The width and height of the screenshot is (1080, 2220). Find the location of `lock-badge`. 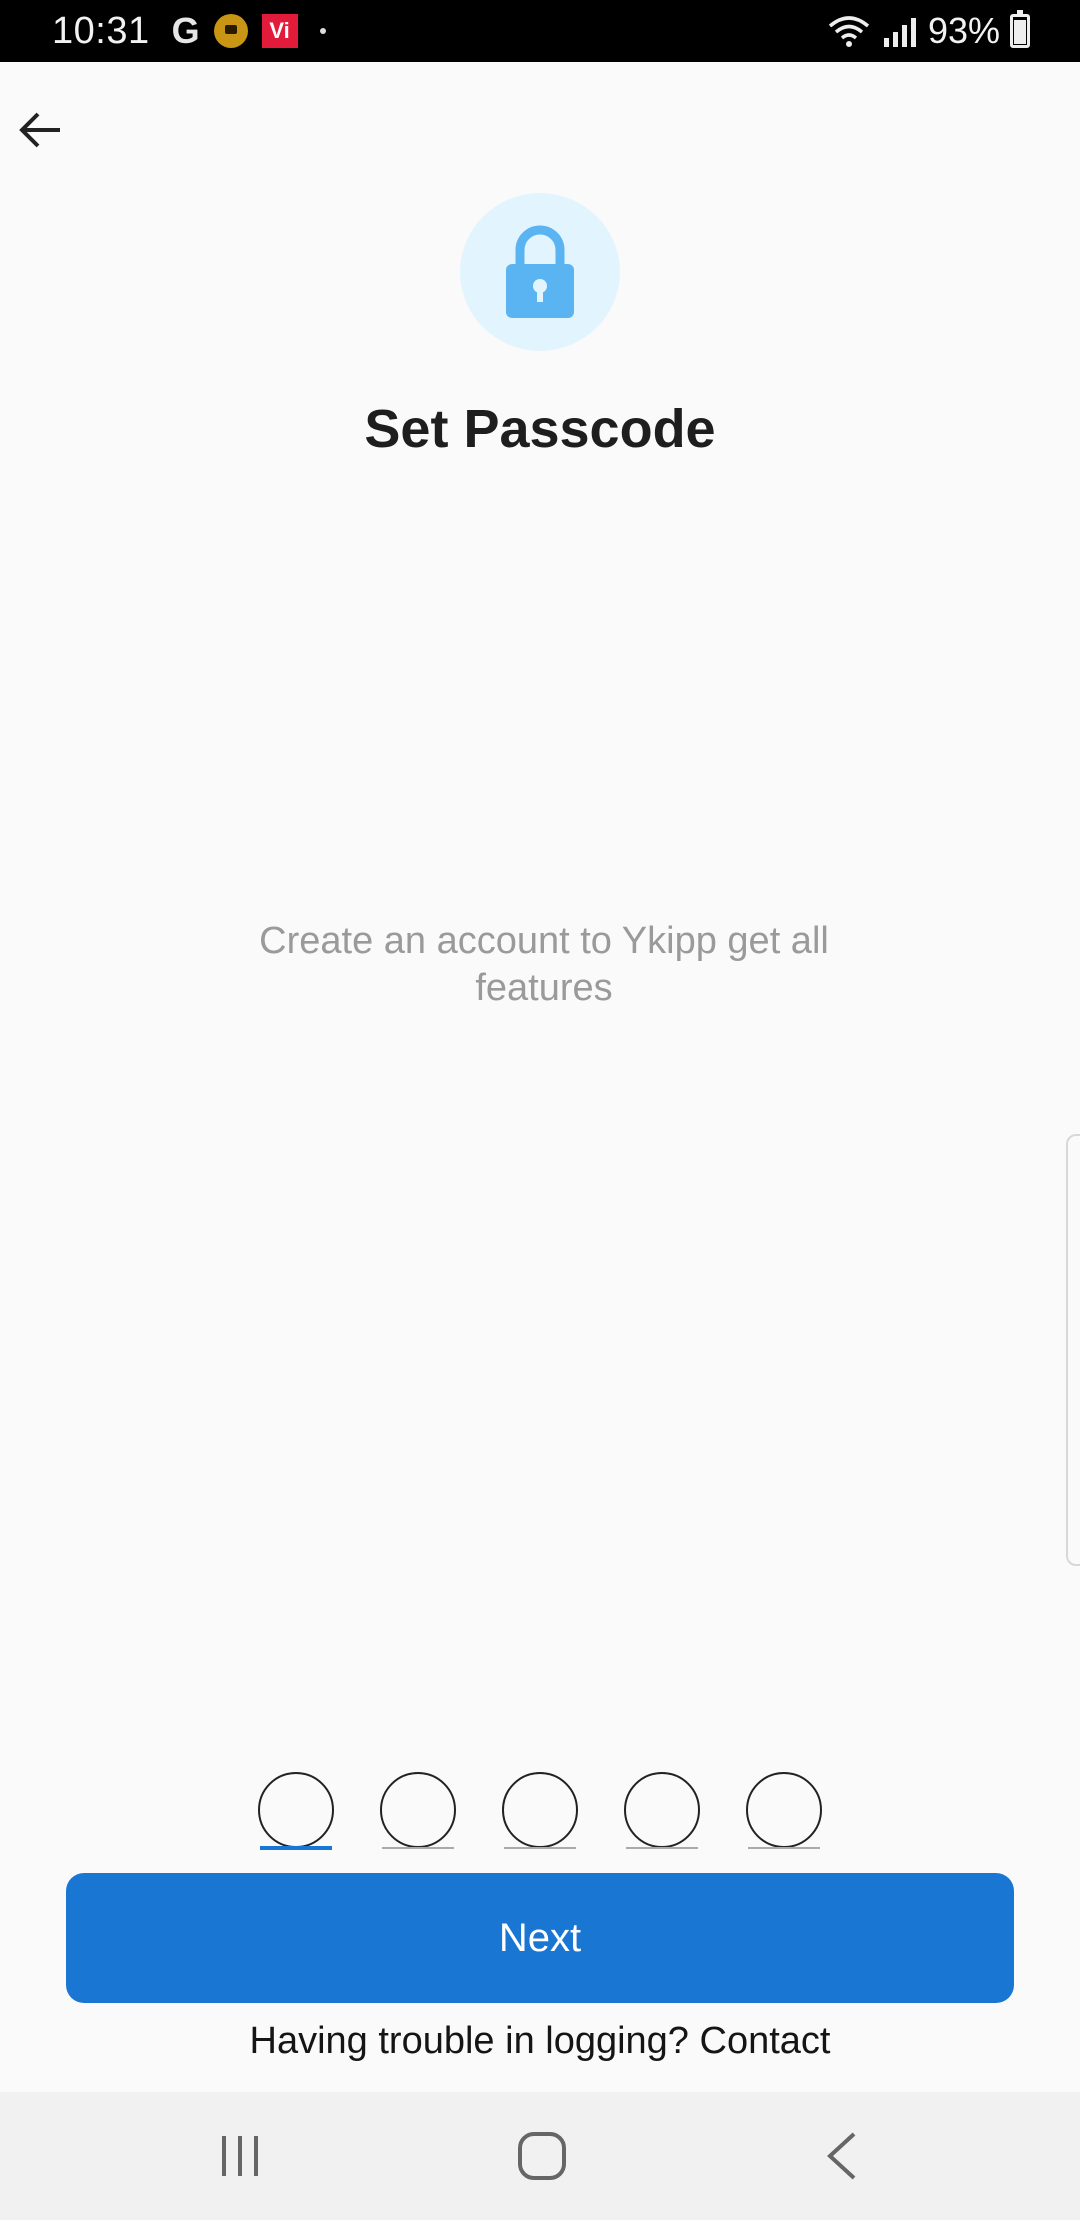

lock-badge is located at coordinates (540, 272).